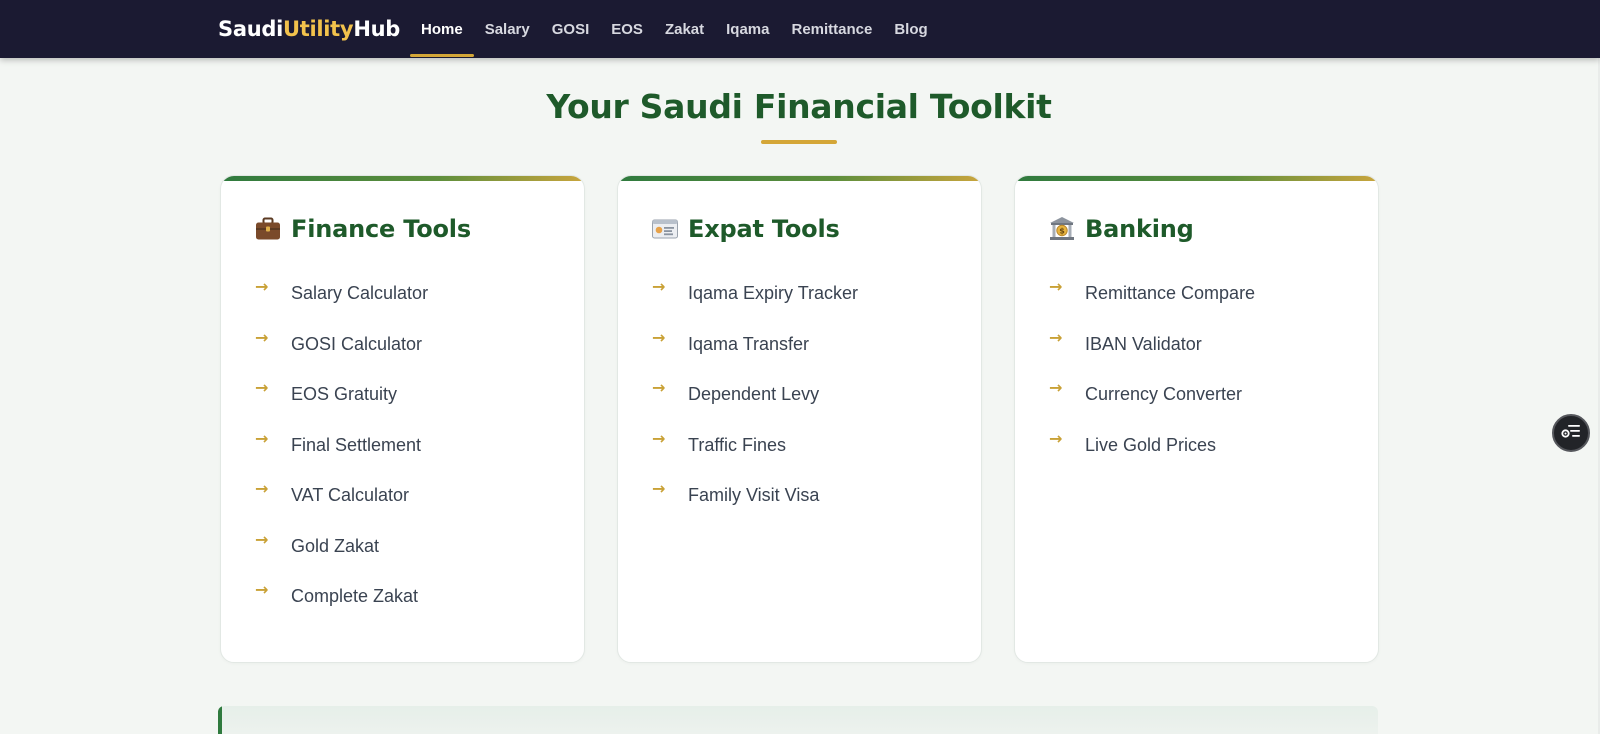 The height and width of the screenshot is (734, 1600). I want to click on tool-label: Iqama Expiry Tracker, so click(773, 293).